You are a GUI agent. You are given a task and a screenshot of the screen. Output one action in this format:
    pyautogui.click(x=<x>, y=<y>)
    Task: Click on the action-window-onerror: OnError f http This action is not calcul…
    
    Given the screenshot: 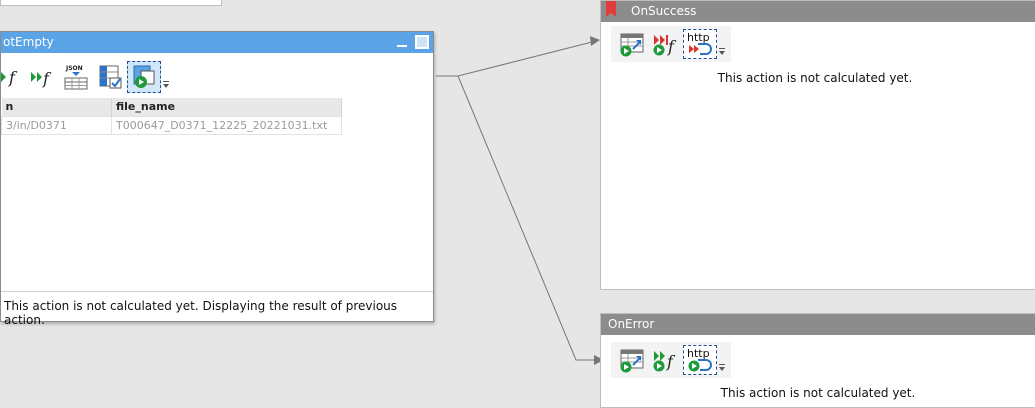 What is the action you would take?
    pyautogui.click(x=817, y=360)
    